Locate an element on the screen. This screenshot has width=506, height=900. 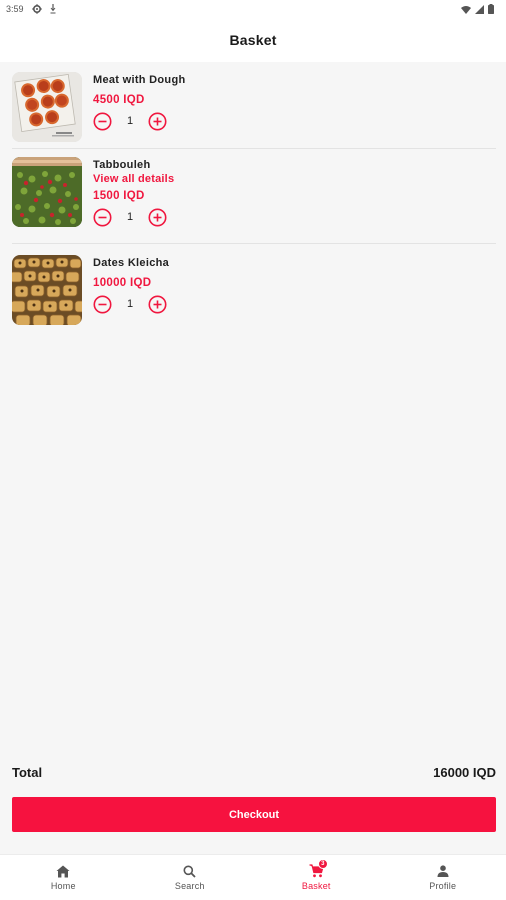
signal-icon is located at coordinates (479, 9).